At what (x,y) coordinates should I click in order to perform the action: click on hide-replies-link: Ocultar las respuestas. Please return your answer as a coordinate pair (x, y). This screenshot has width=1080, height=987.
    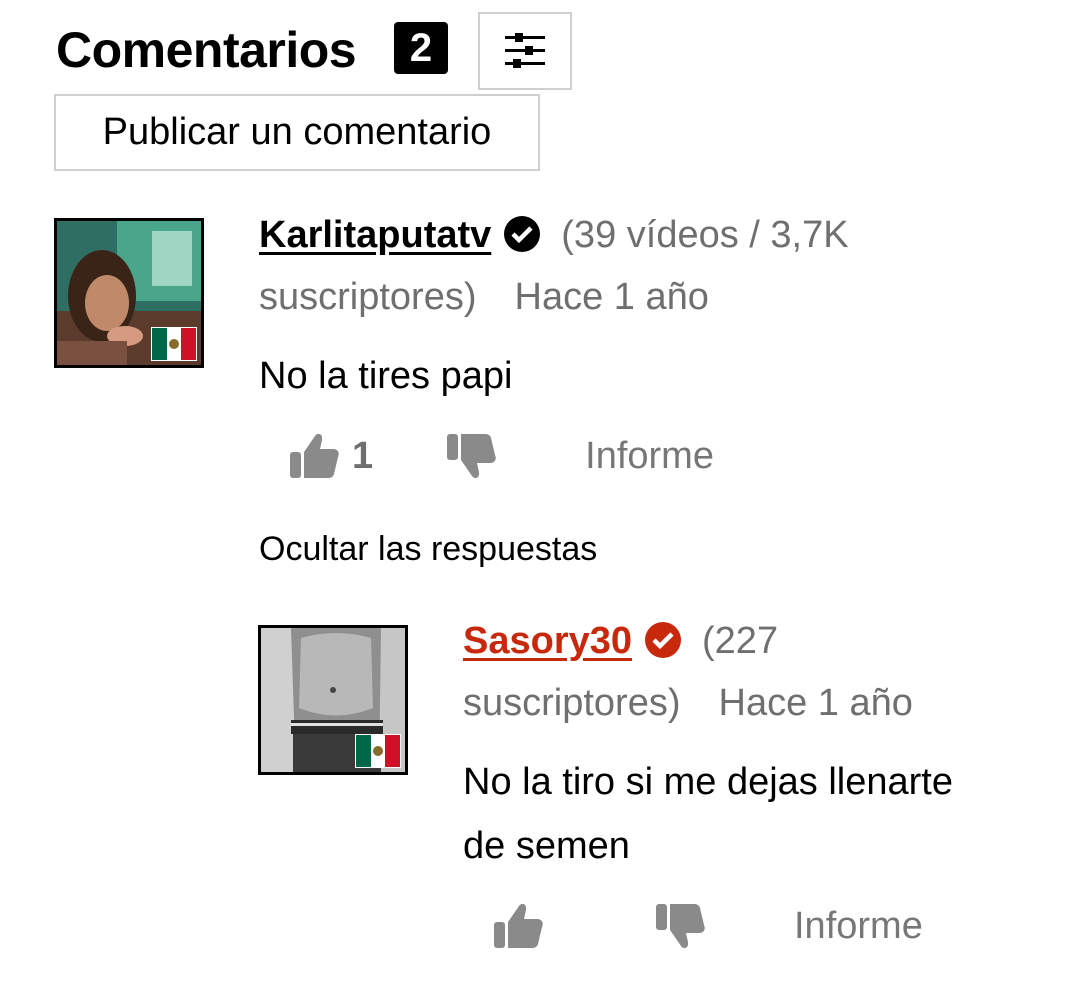
    Looking at the image, I should click on (428, 549).